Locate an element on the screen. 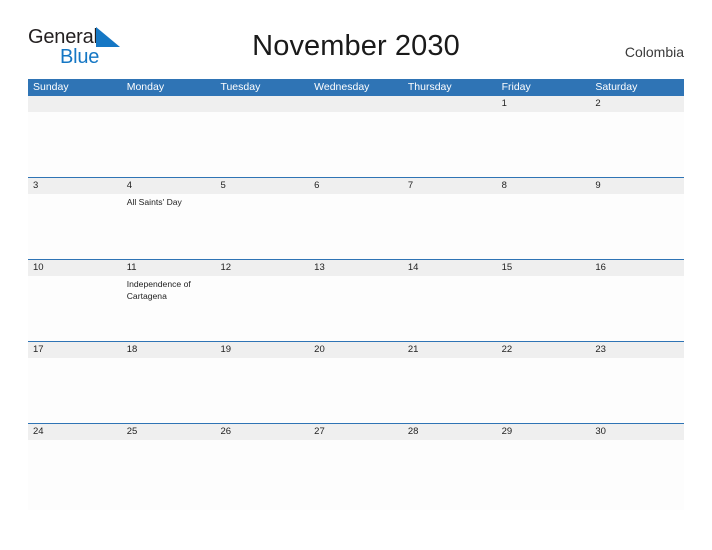 The width and height of the screenshot is (712, 550). day-cell: All Saints' Day is located at coordinates (169, 226).